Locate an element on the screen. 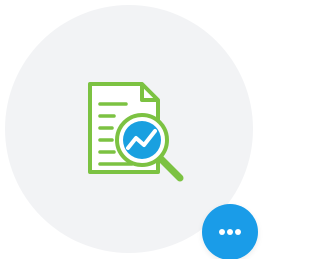 Image resolution: width=320 pixels, height=259 pixels. more-horizontal-icon is located at coordinates (230, 232).